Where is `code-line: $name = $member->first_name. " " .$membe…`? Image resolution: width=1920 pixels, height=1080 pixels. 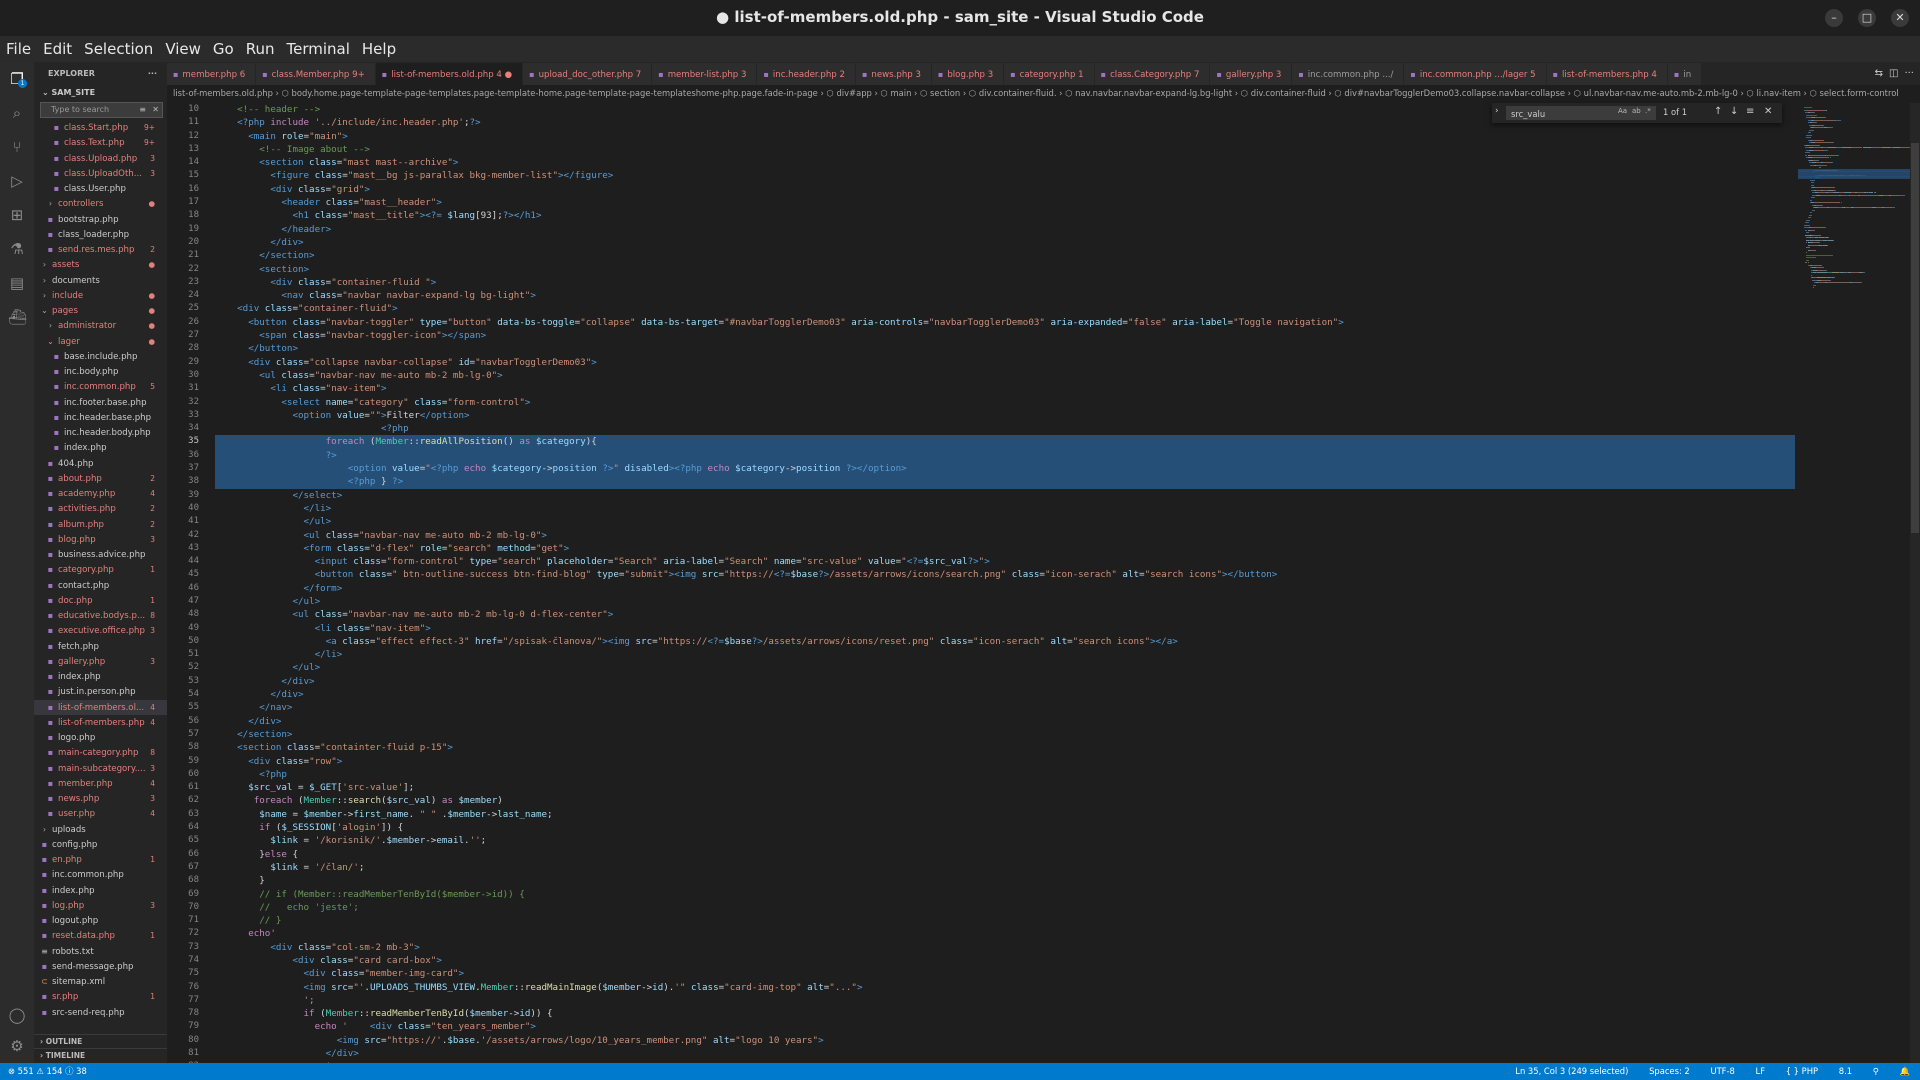
code-line: $name = $member->first_name. " " .$membe… is located at coordinates (1005, 814).